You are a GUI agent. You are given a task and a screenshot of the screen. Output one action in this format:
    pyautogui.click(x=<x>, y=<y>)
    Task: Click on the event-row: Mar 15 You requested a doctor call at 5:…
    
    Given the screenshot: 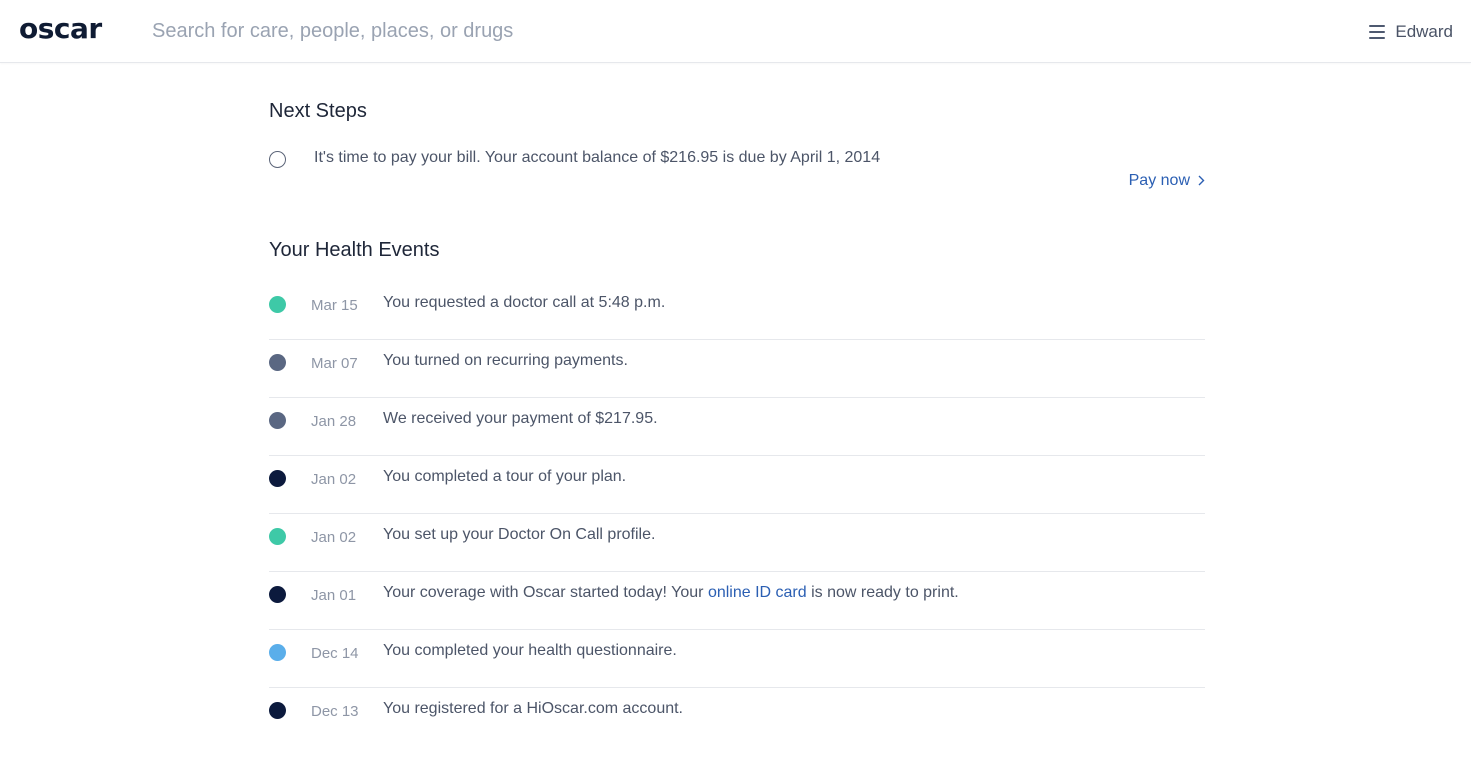 What is the action you would take?
    pyautogui.click(x=737, y=311)
    